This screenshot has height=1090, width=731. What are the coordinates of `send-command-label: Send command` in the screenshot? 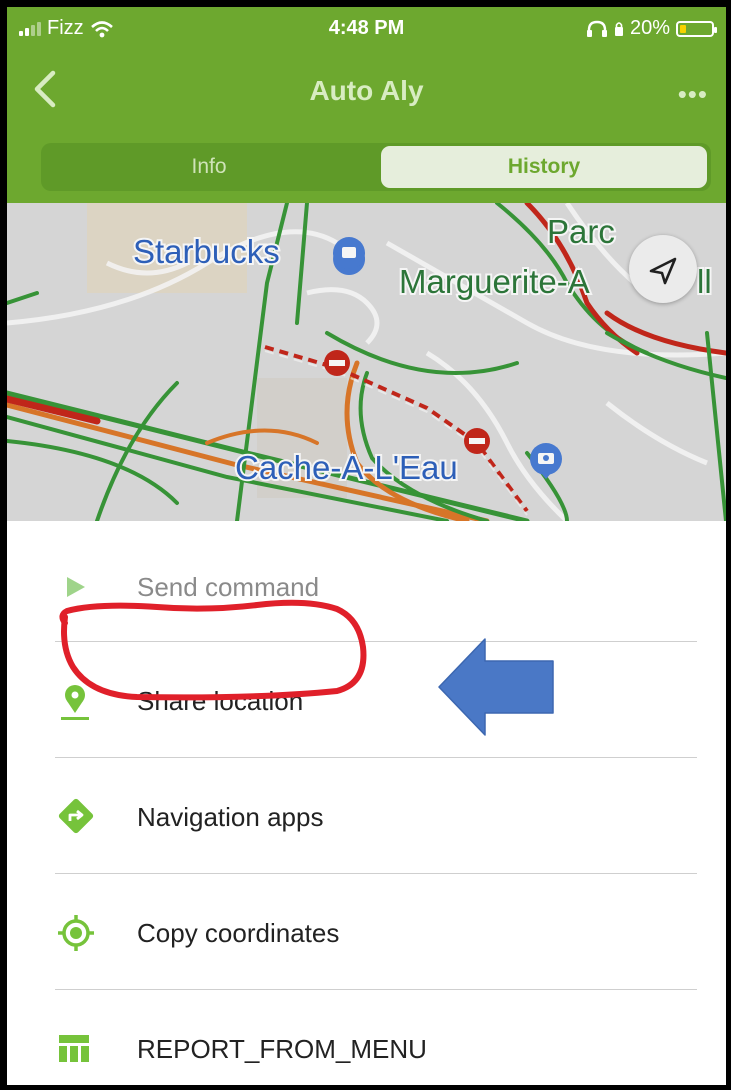 It's located at (228, 587).